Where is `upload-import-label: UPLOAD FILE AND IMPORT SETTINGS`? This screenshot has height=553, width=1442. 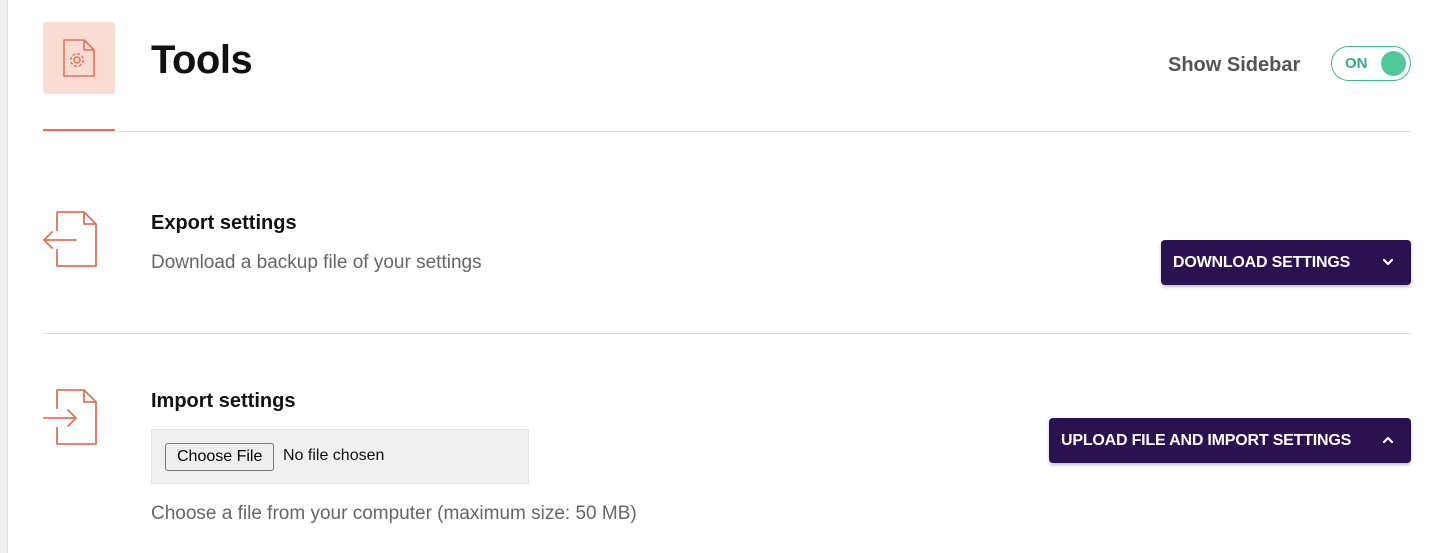
upload-import-label: UPLOAD FILE AND IMPORT SETTINGS is located at coordinates (1206, 440).